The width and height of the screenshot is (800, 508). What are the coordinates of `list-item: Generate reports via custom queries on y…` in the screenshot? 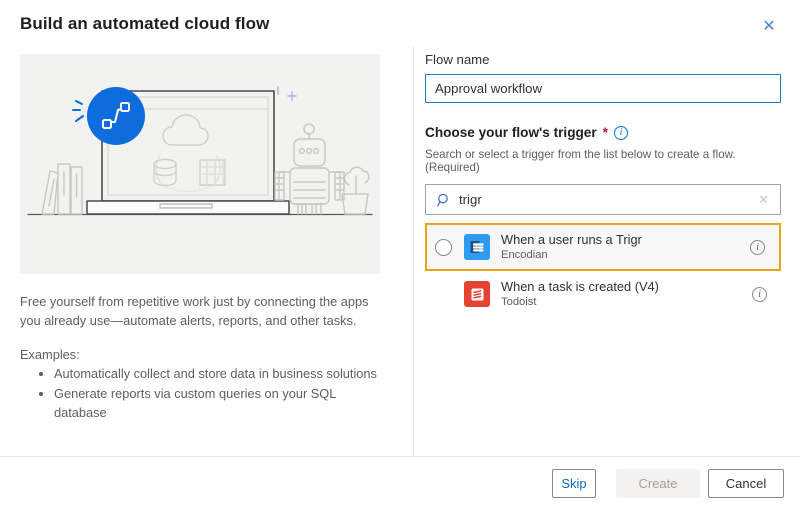 It's located at (217, 403).